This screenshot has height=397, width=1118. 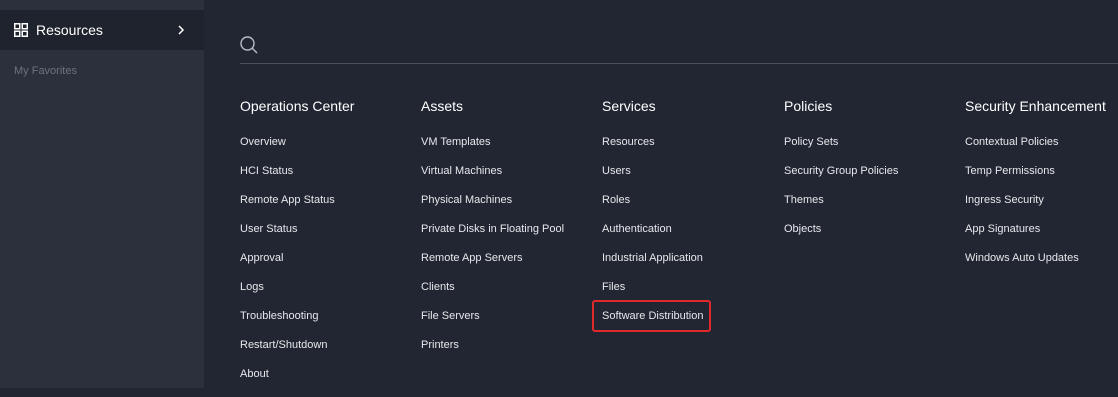 I want to click on highlight-box, so click(x=651, y=316).